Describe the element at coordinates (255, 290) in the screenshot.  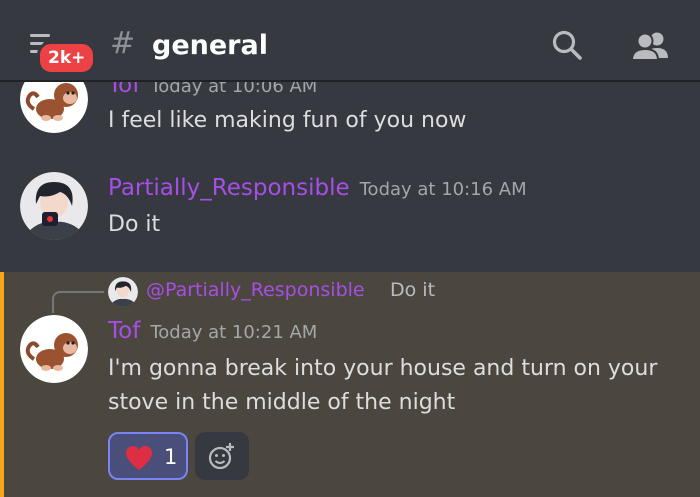
I see `reply-mention: @Partially_Responsible` at that location.